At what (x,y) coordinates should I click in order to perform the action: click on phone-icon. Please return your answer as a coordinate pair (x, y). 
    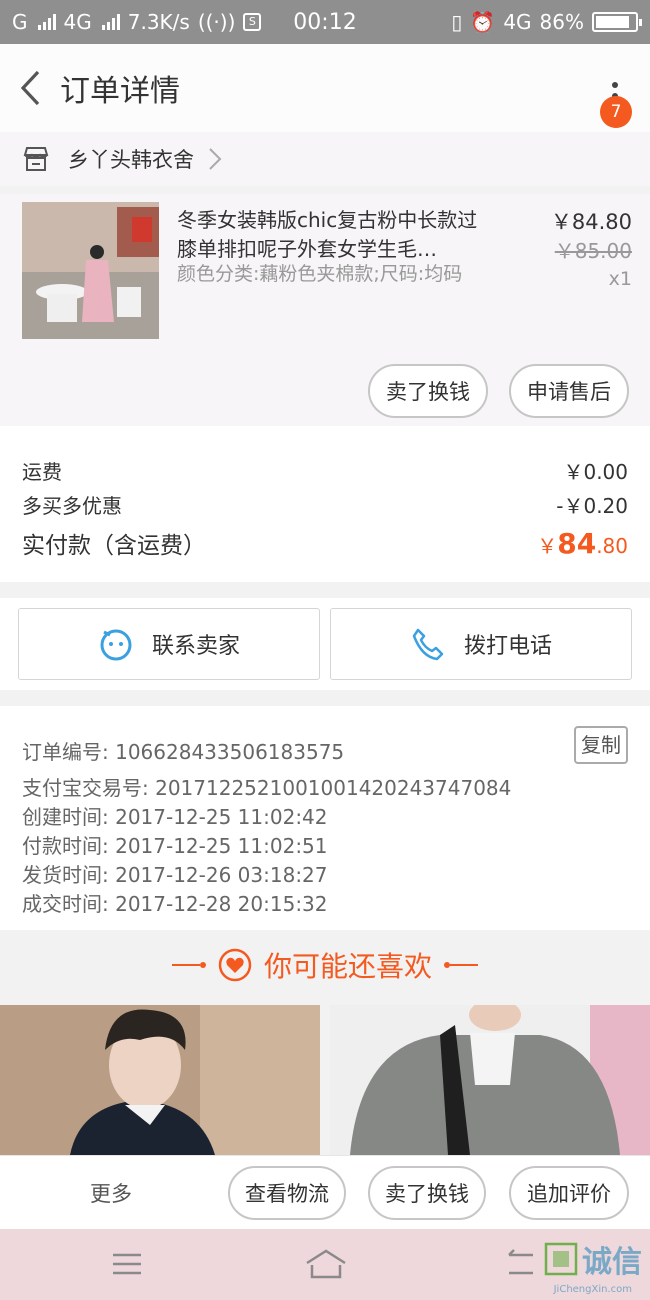
    Looking at the image, I should click on (428, 644).